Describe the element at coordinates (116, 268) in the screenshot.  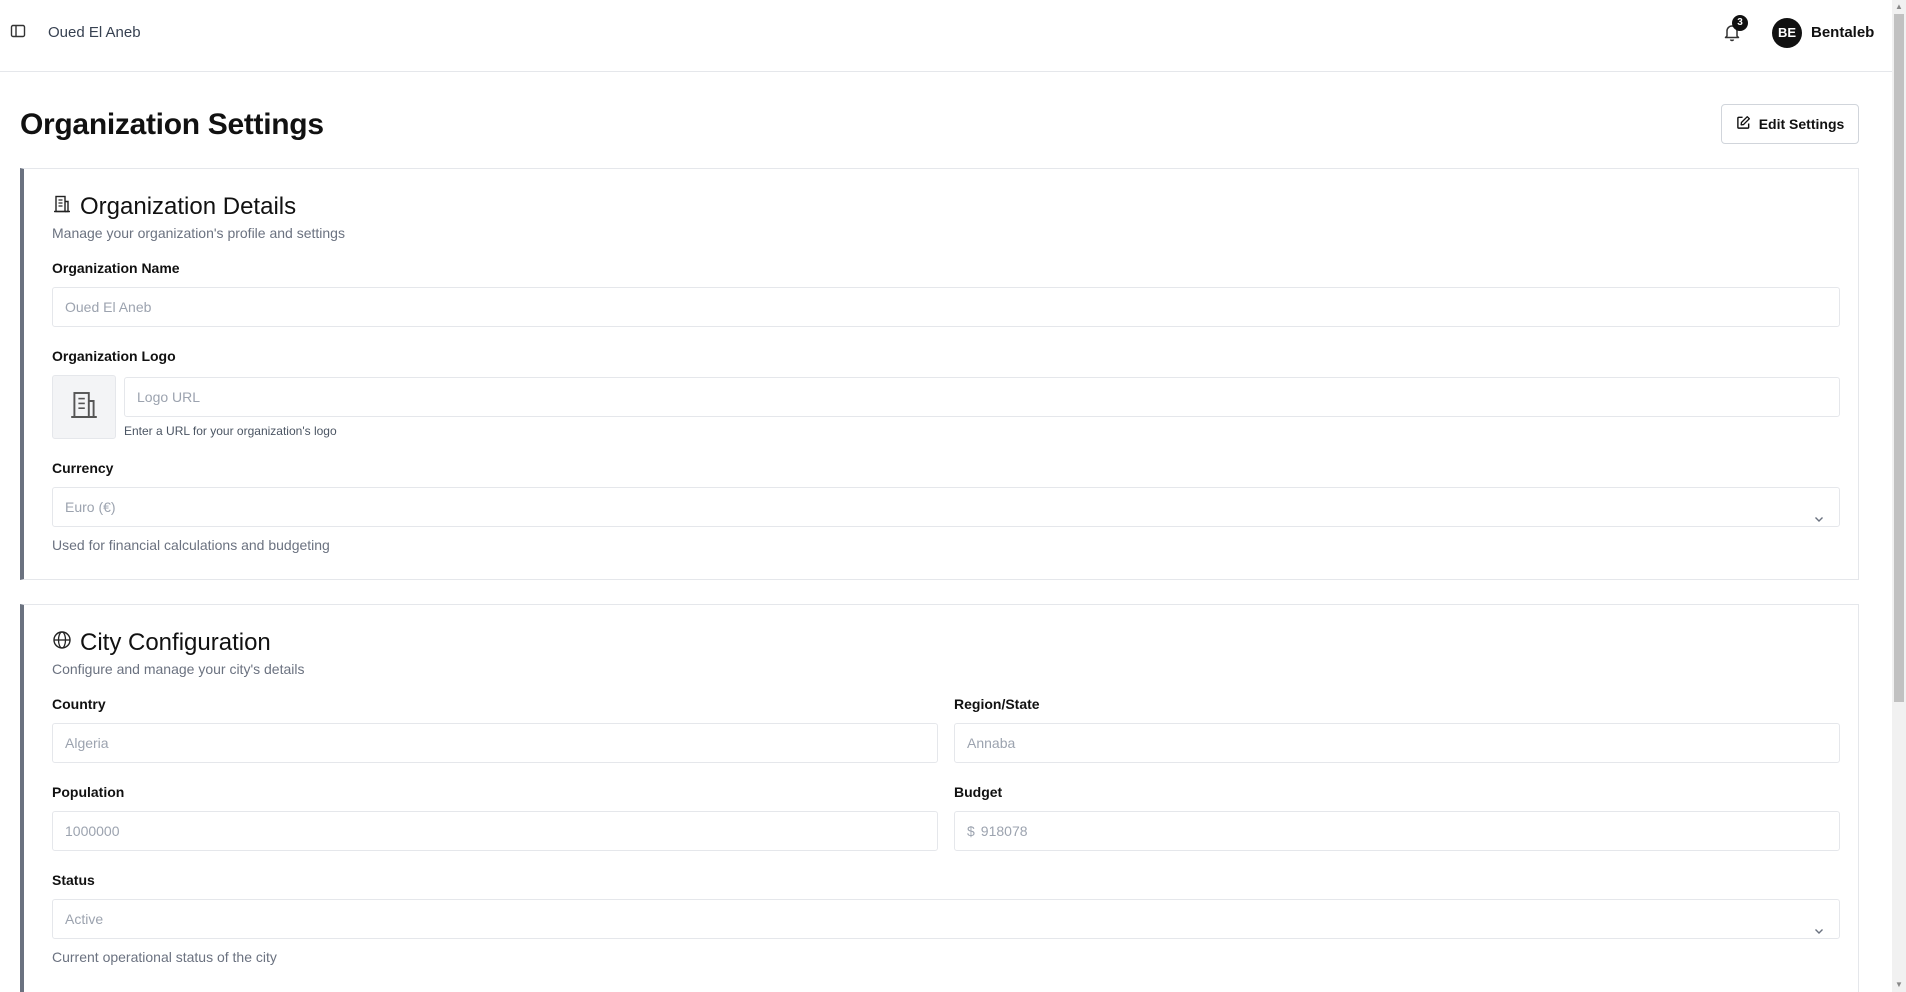
I see `organization-name-label: Organization Name` at that location.